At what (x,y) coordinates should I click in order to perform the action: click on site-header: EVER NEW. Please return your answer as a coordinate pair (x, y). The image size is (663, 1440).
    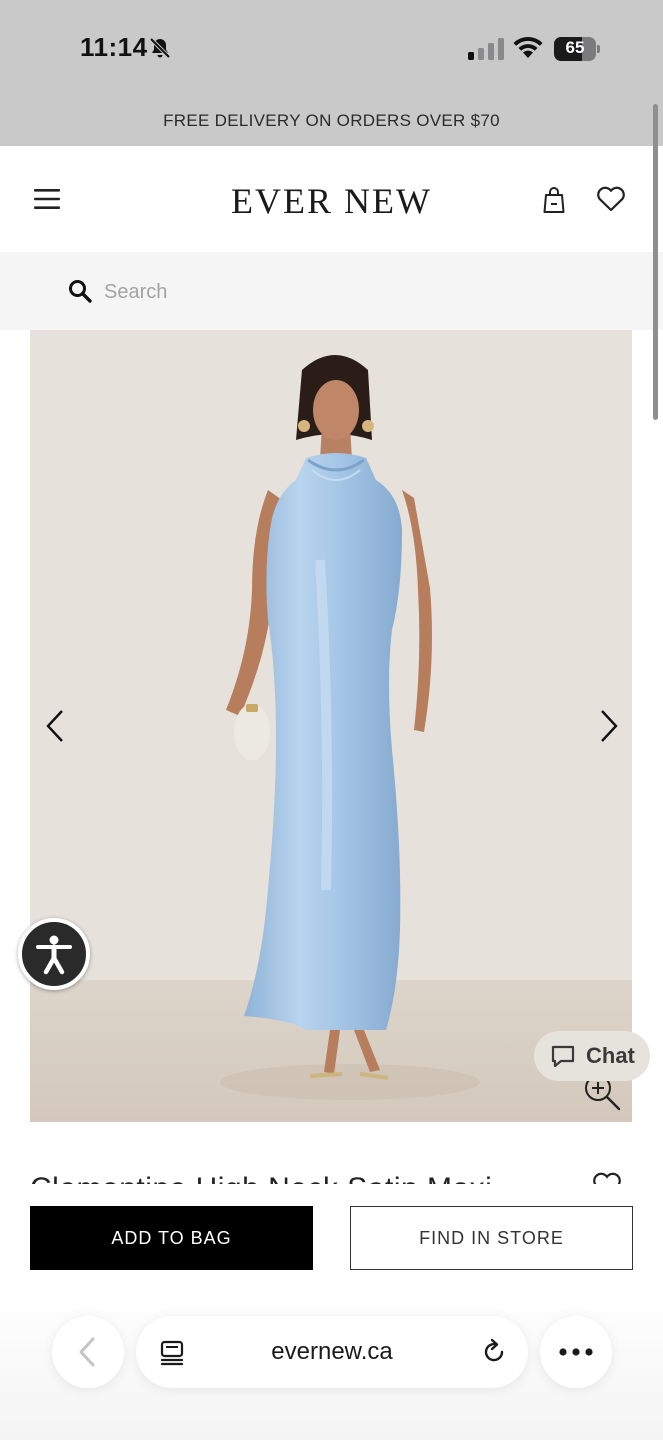
    Looking at the image, I should click on (331, 199).